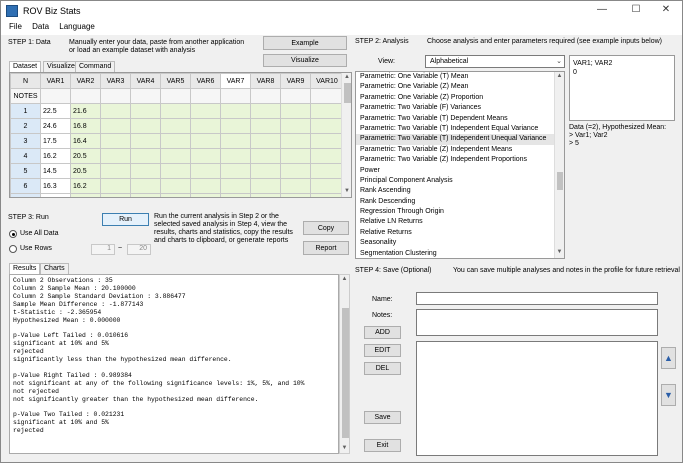  What do you see at coordinates (235, 81) in the screenshot?
I see `grid-header-var7: VAR7` at bounding box center [235, 81].